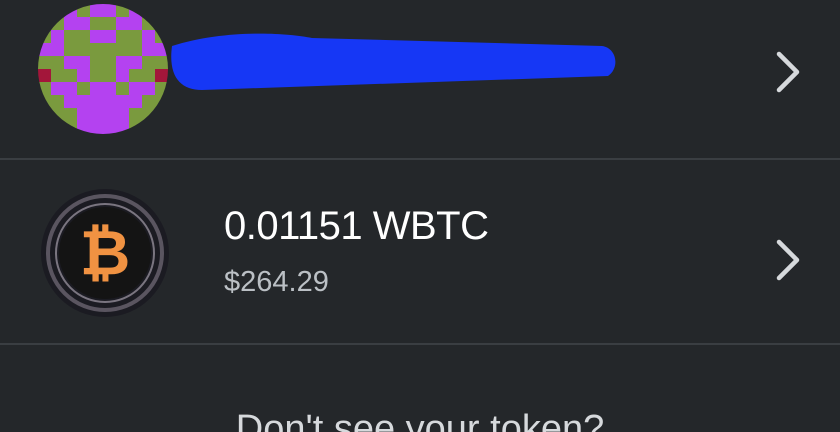 The width and height of the screenshot is (840, 432). I want to click on divider, so click(420, 344).